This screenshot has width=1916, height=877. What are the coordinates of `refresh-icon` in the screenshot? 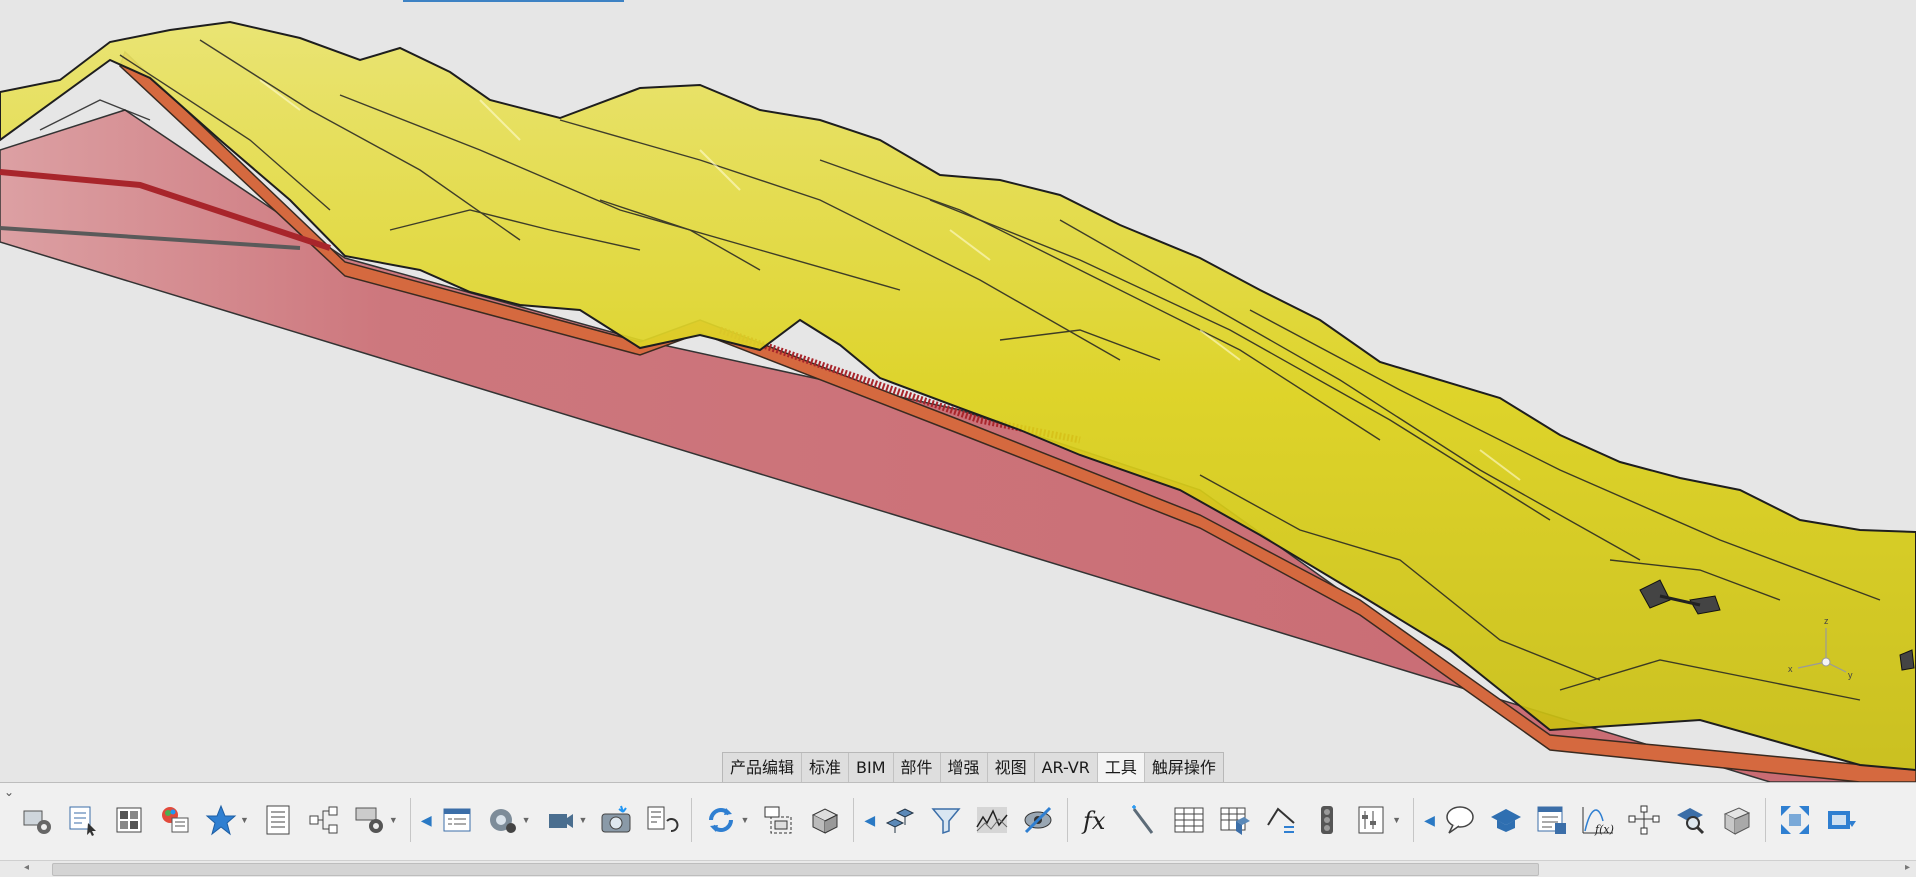 It's located at (721, 820).